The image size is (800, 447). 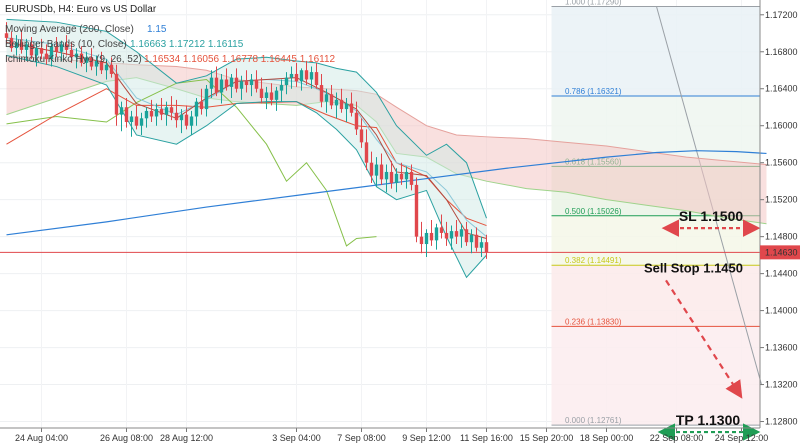 I want to click on sell-stop-label: Sell Stop 1.1450, so click(x=693, y=267).